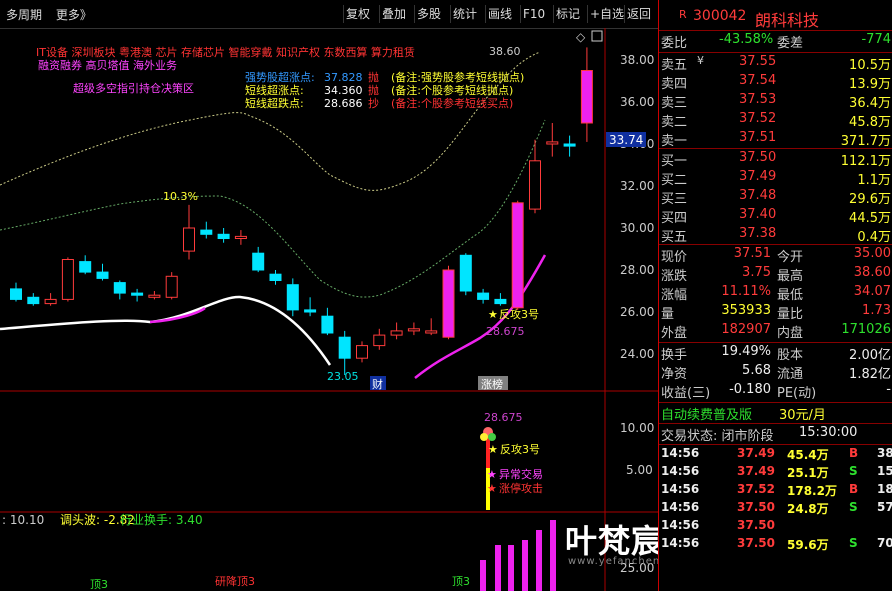 This screenshot has width=892, height=591. I want to click on quote-value: 34.07, so click(872, 291).